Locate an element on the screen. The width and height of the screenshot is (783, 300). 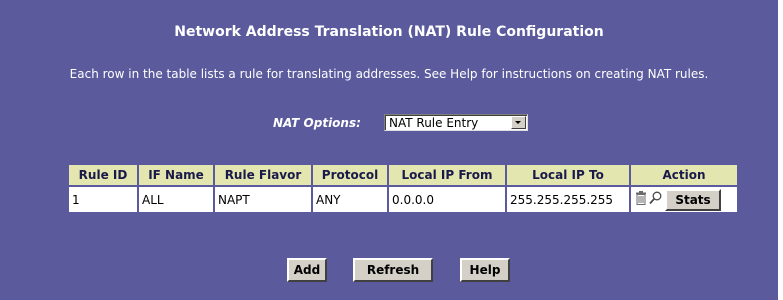
cell-rule-flavor: NAPT is located at coordinates (263, 199).